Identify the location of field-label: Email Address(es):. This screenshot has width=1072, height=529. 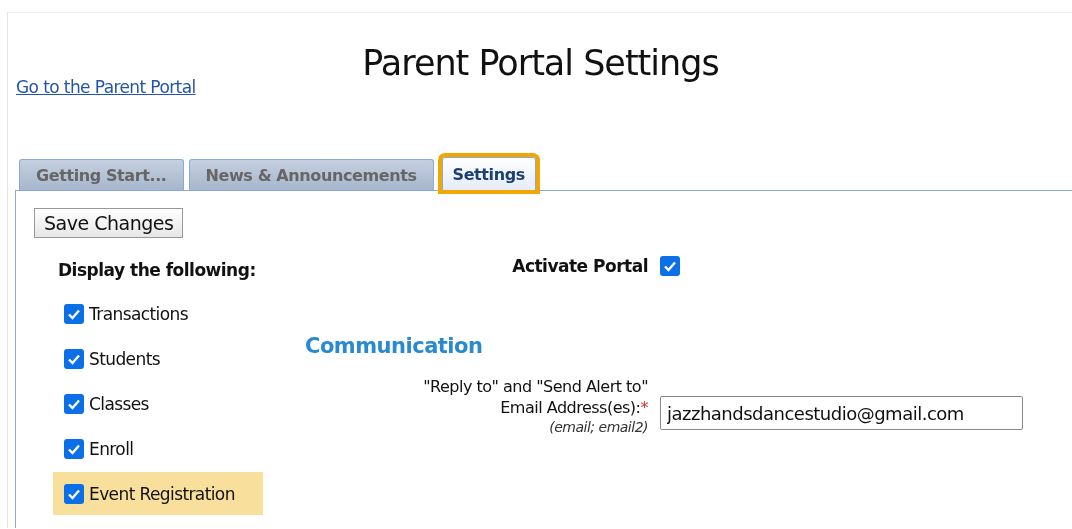
(570, 407).